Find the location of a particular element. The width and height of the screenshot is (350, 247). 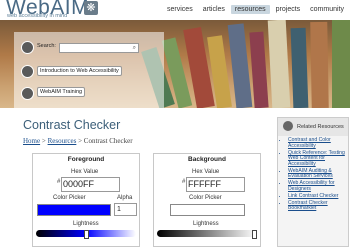

intro-link: Introduction to Web Accessibility is located at coordinates (79, 71).